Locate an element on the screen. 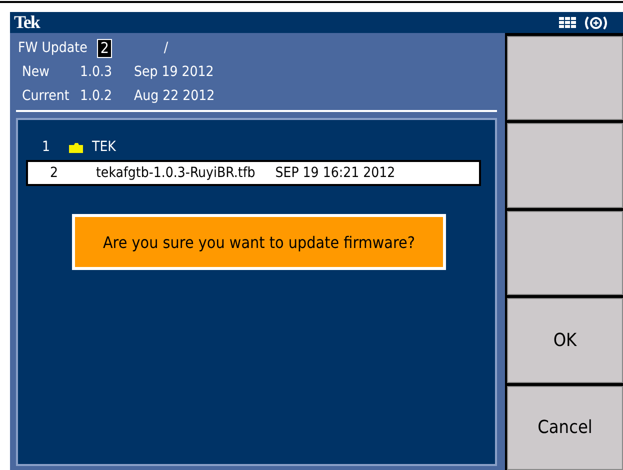  softkey-button: OK is located at coordinates (565, 340).